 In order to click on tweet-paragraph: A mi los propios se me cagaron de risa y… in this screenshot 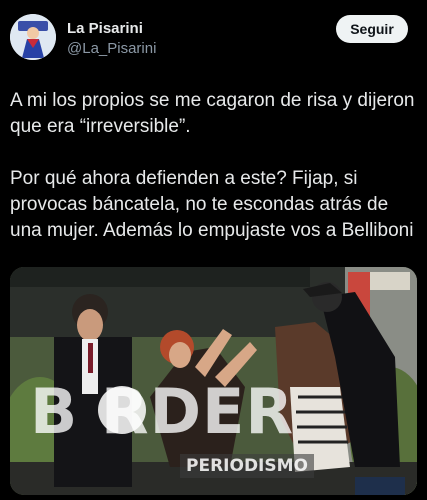, I will do `click(212, 113)`.